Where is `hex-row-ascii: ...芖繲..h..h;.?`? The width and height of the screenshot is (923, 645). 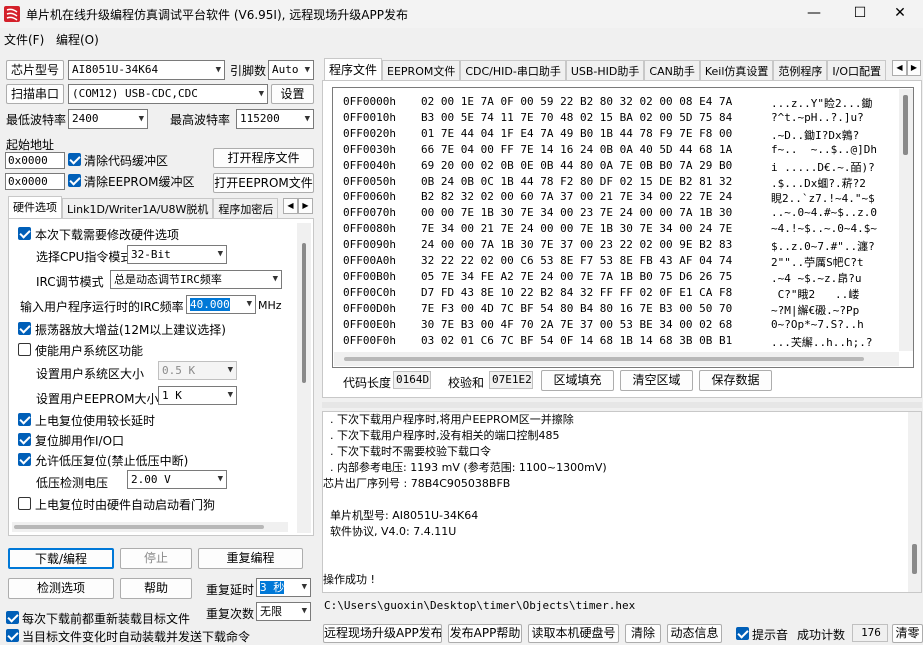
hex-row-ascii: ...芖繲..h..h;.? is located at coordinates (821, 342).